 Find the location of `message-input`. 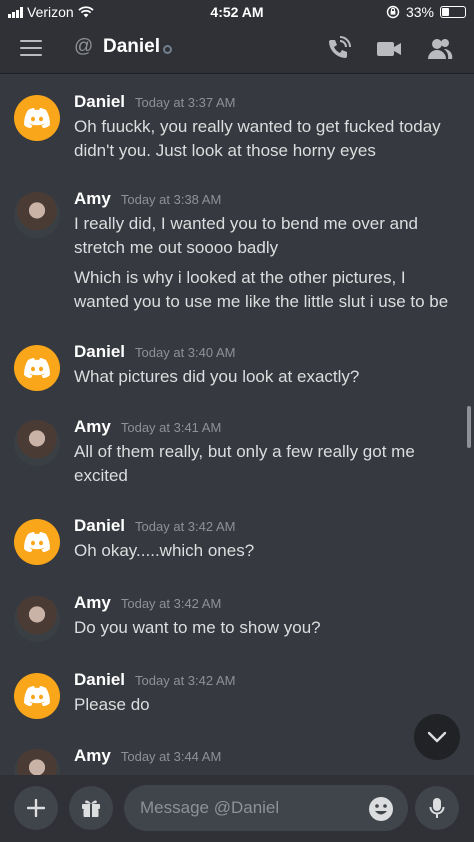

message-input is located at coordinates (266, 808).